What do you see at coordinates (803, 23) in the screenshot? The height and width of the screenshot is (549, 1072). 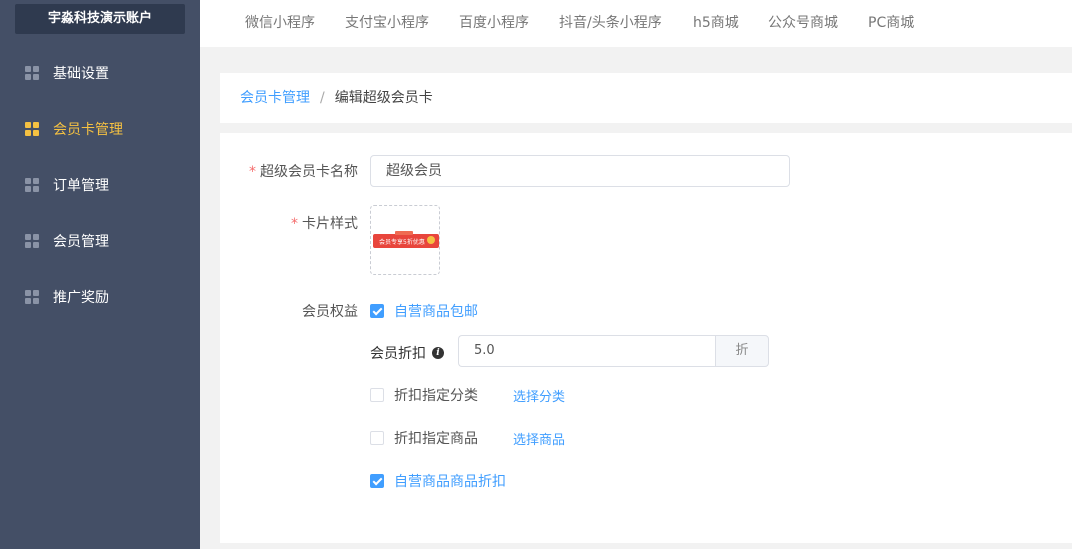 I see `tab-official-account-mall: 公众号商城` at bounding box center [803, 23].